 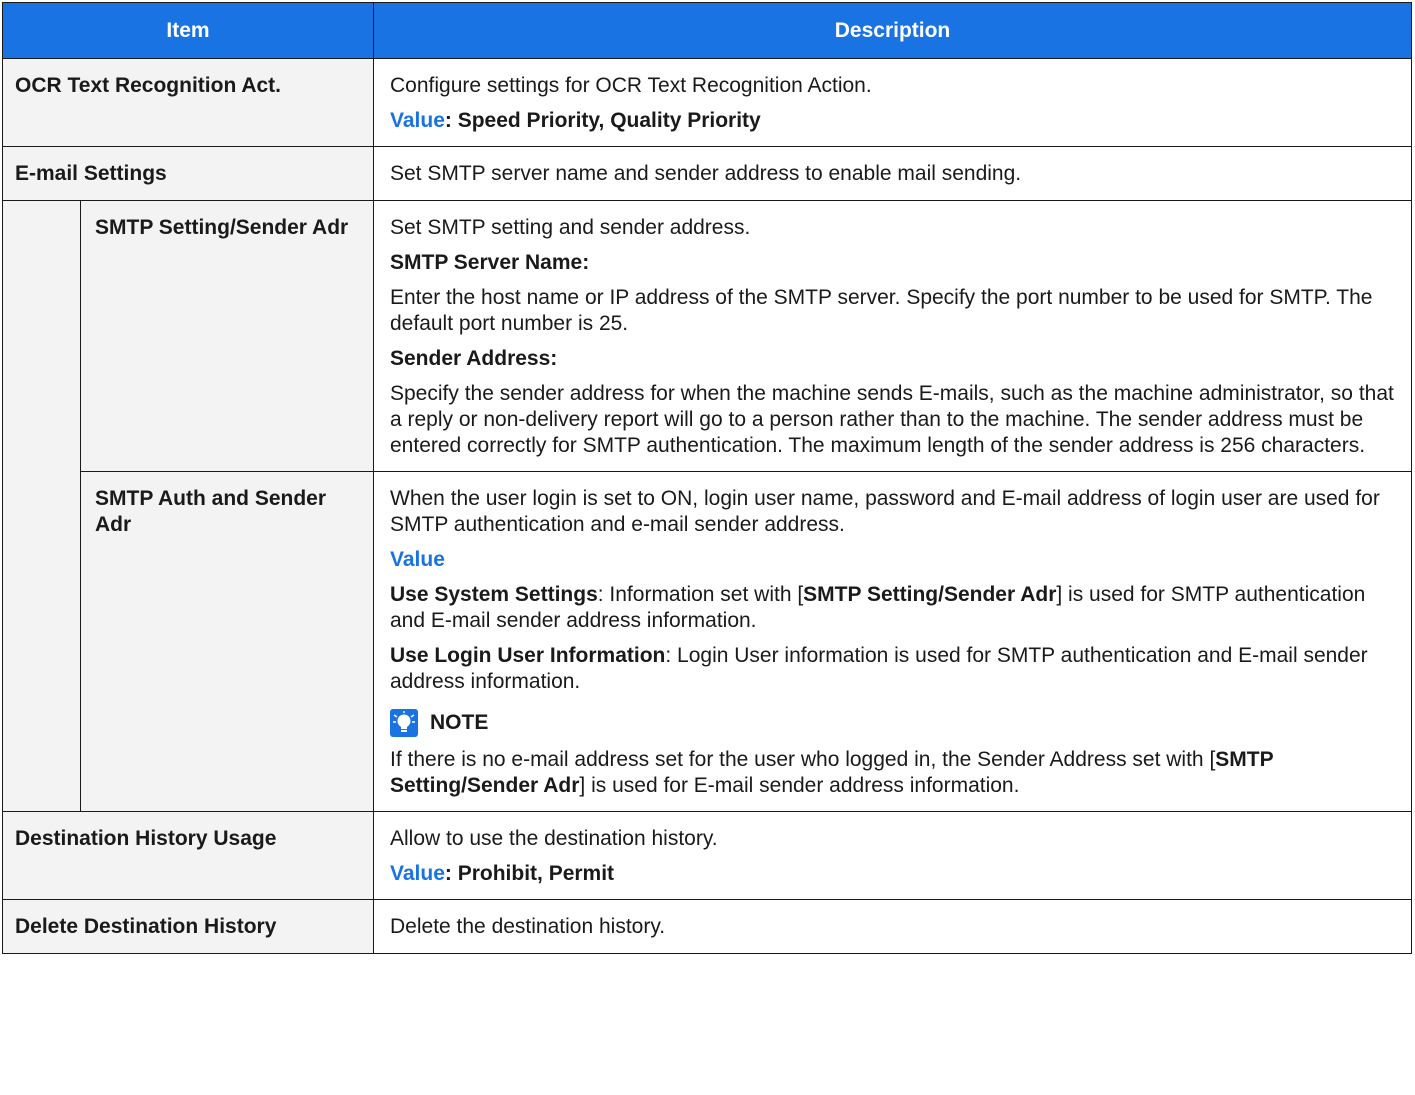 I want to click on sender-address-heading: Sender Address:, so click(x=474, y=358).